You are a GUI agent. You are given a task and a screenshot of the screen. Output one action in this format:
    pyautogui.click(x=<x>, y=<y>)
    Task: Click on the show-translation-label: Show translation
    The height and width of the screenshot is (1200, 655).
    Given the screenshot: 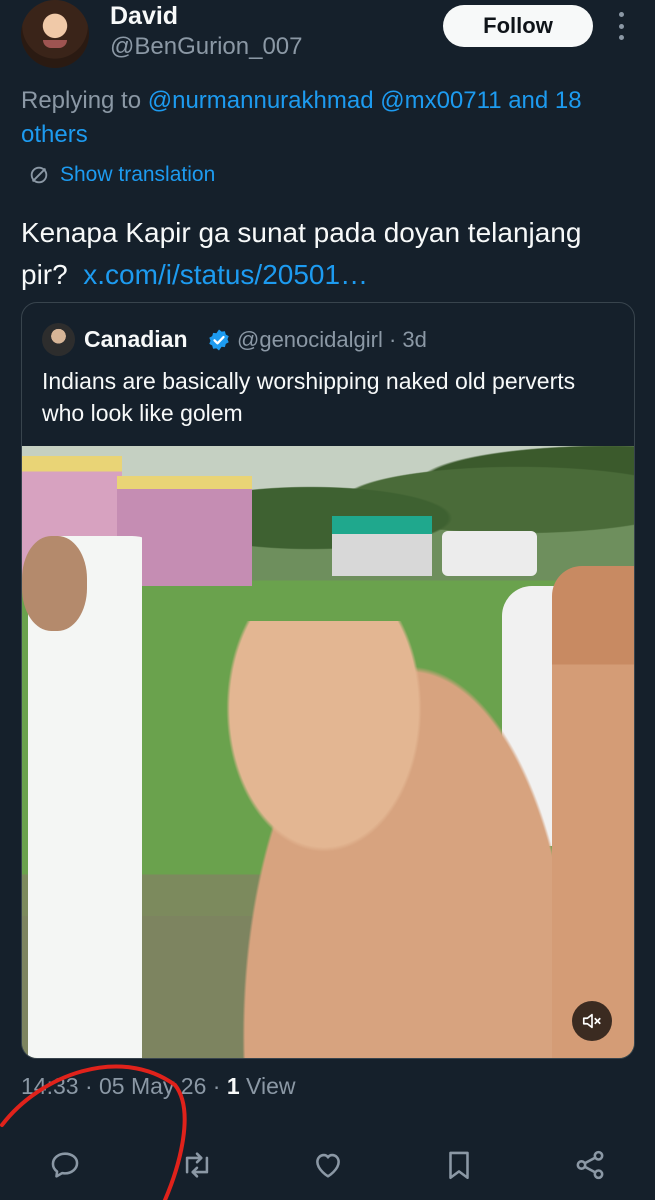 What is the action you would take?
    pyautogui.click(x=138, y=174)
    